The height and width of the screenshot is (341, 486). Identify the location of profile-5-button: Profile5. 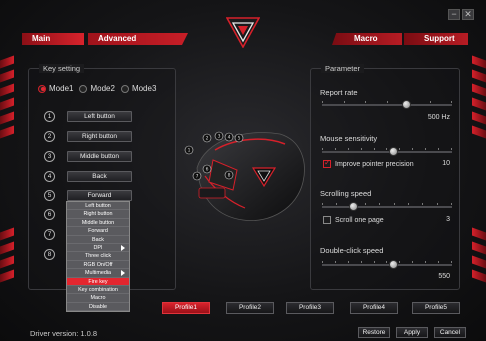
(436, 308).